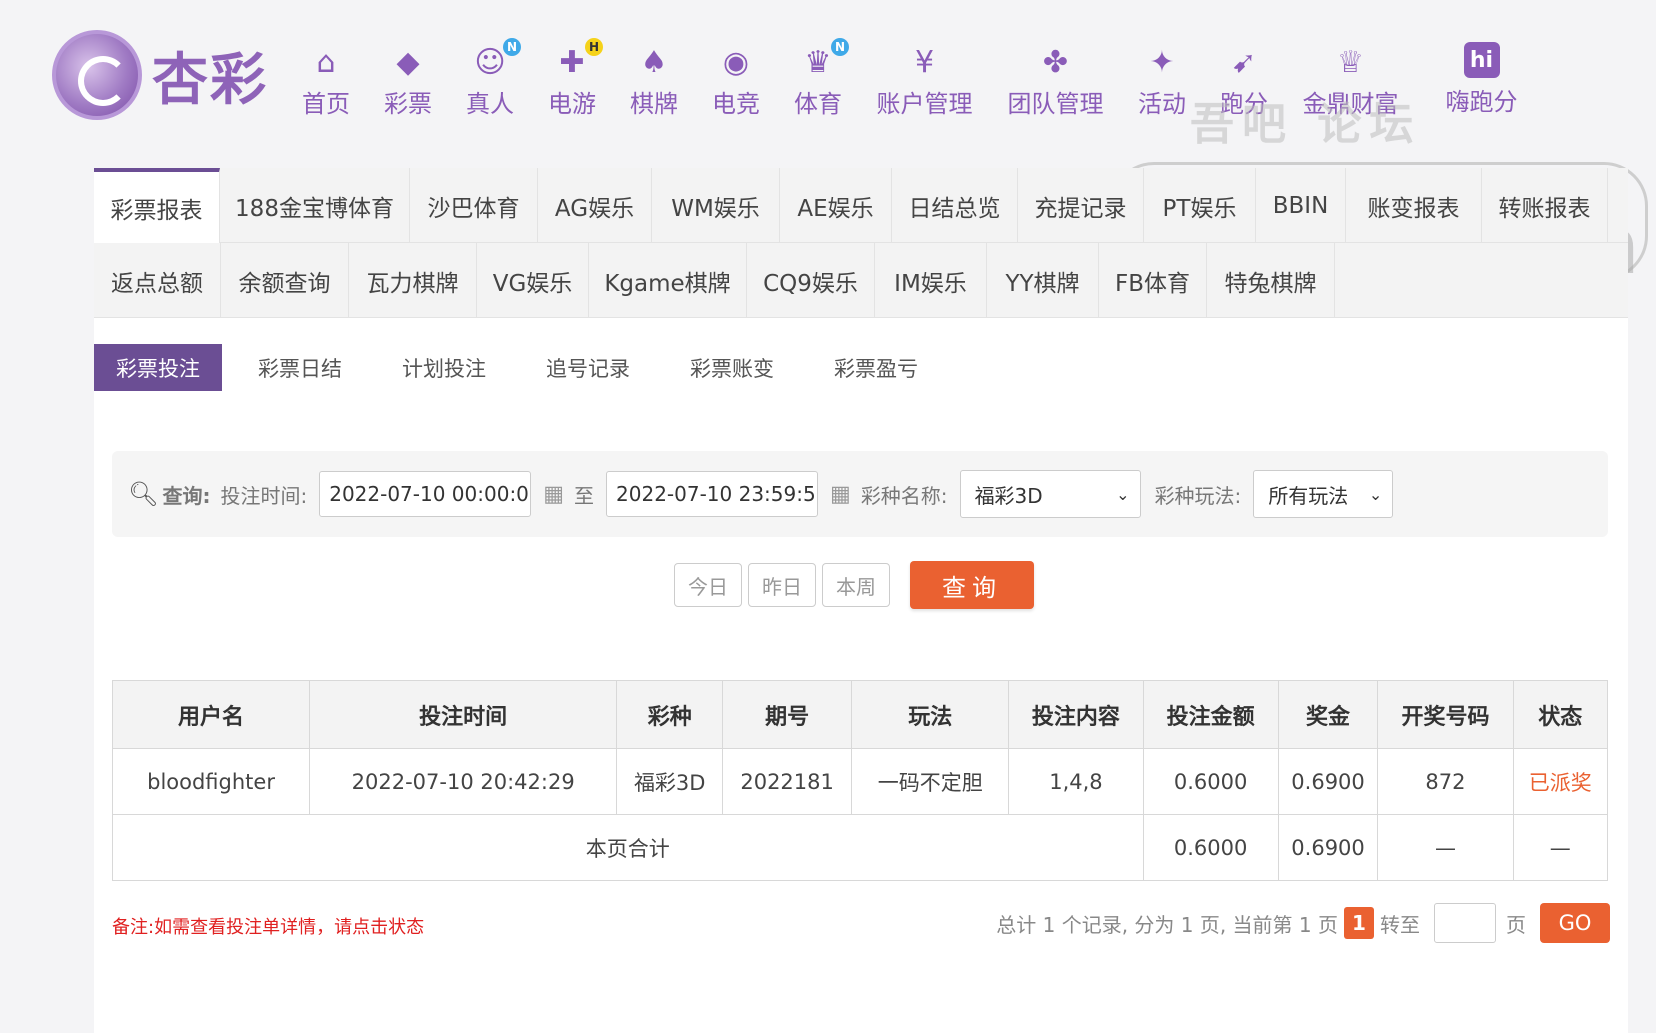  What do you see at coordinates (836, 205) in the screenshot?
I see `tab-tabs_row1-5: AE娱乐` at bounding box center [836, 205].